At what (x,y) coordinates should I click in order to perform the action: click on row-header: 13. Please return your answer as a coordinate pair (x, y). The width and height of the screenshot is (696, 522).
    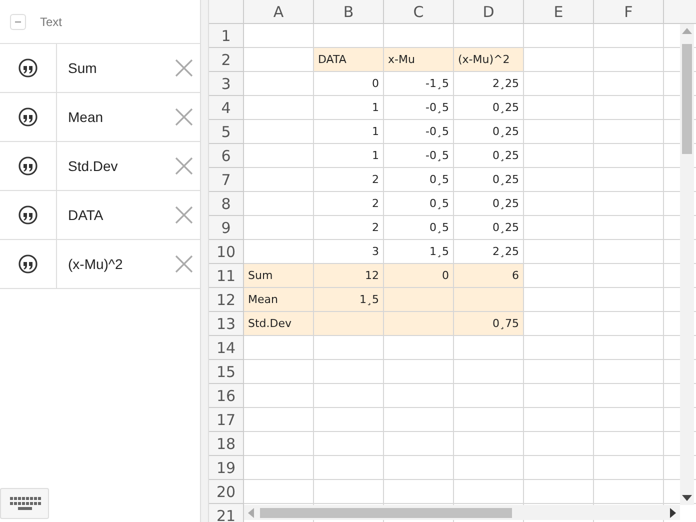
    Looking at the image, I should click on (226, 324).